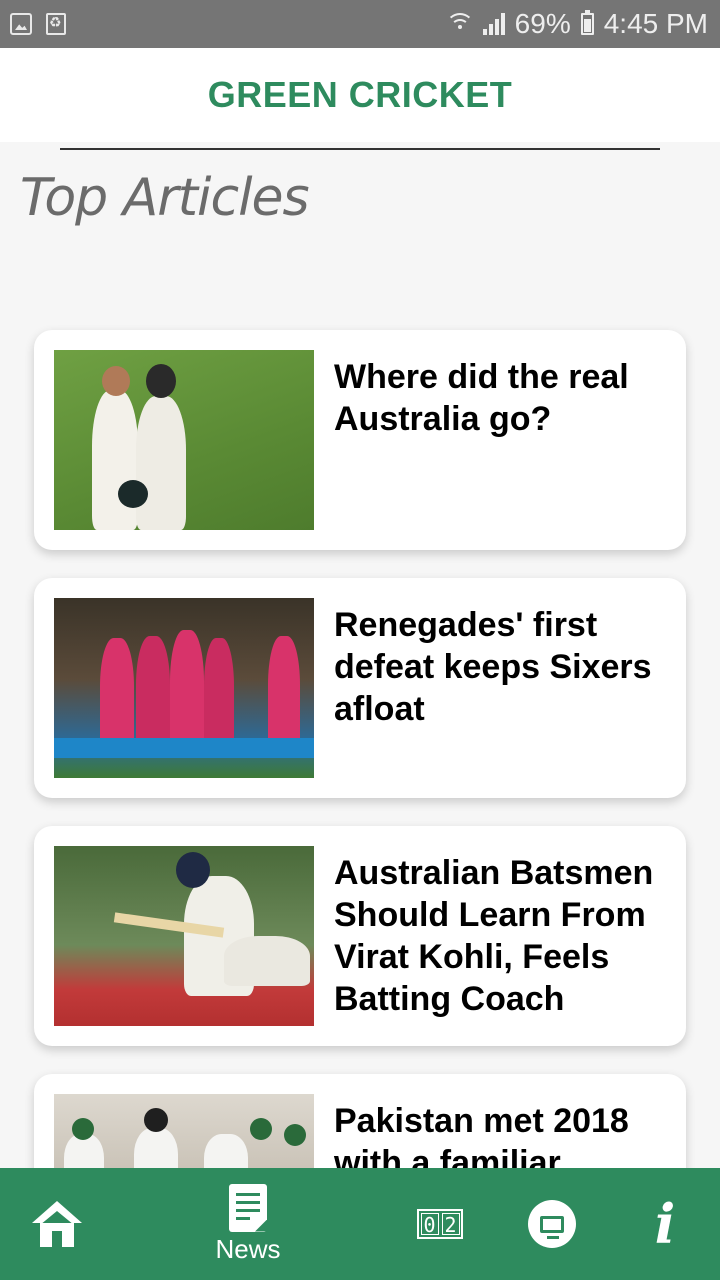 This screenshot has width=720, height=1280. I want to click on gallery-icon, so click(21, 24).